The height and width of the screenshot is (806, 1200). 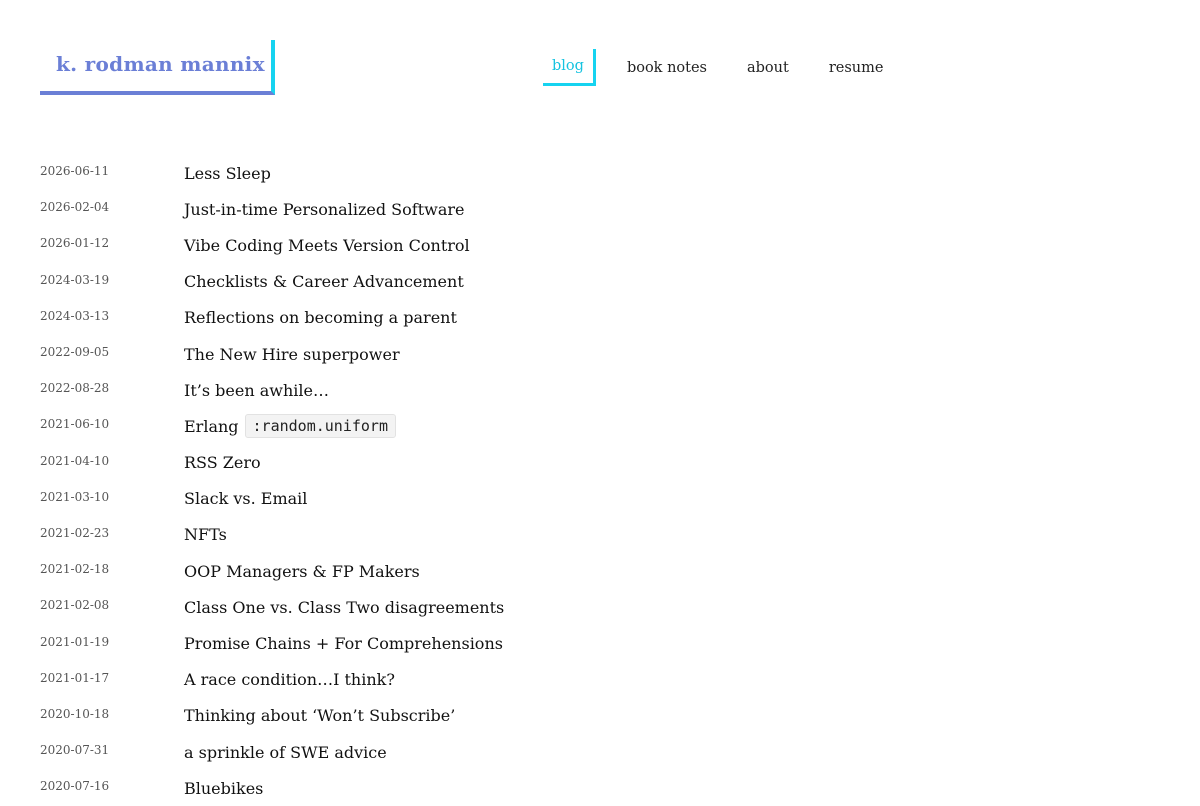 I want to click on post-date: 2020-07-16, so click(x=75, y=786).